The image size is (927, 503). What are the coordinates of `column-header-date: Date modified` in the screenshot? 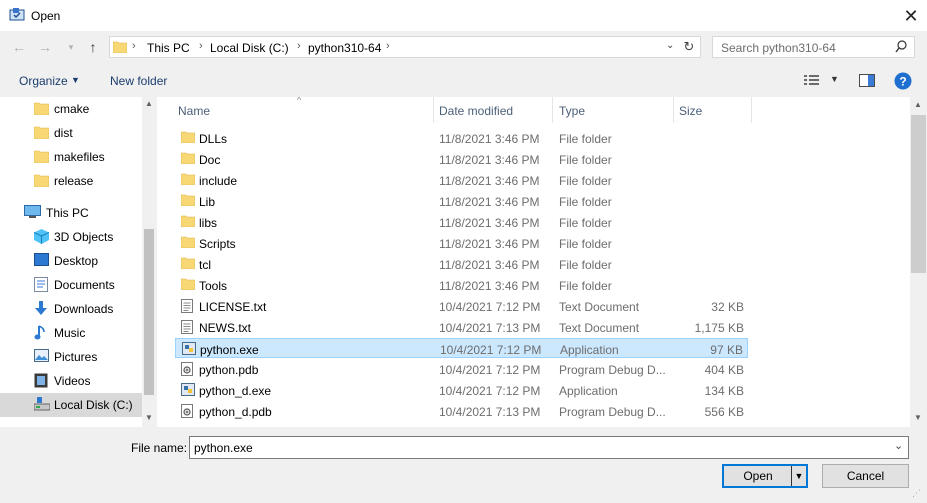 It's located at (476, 111).